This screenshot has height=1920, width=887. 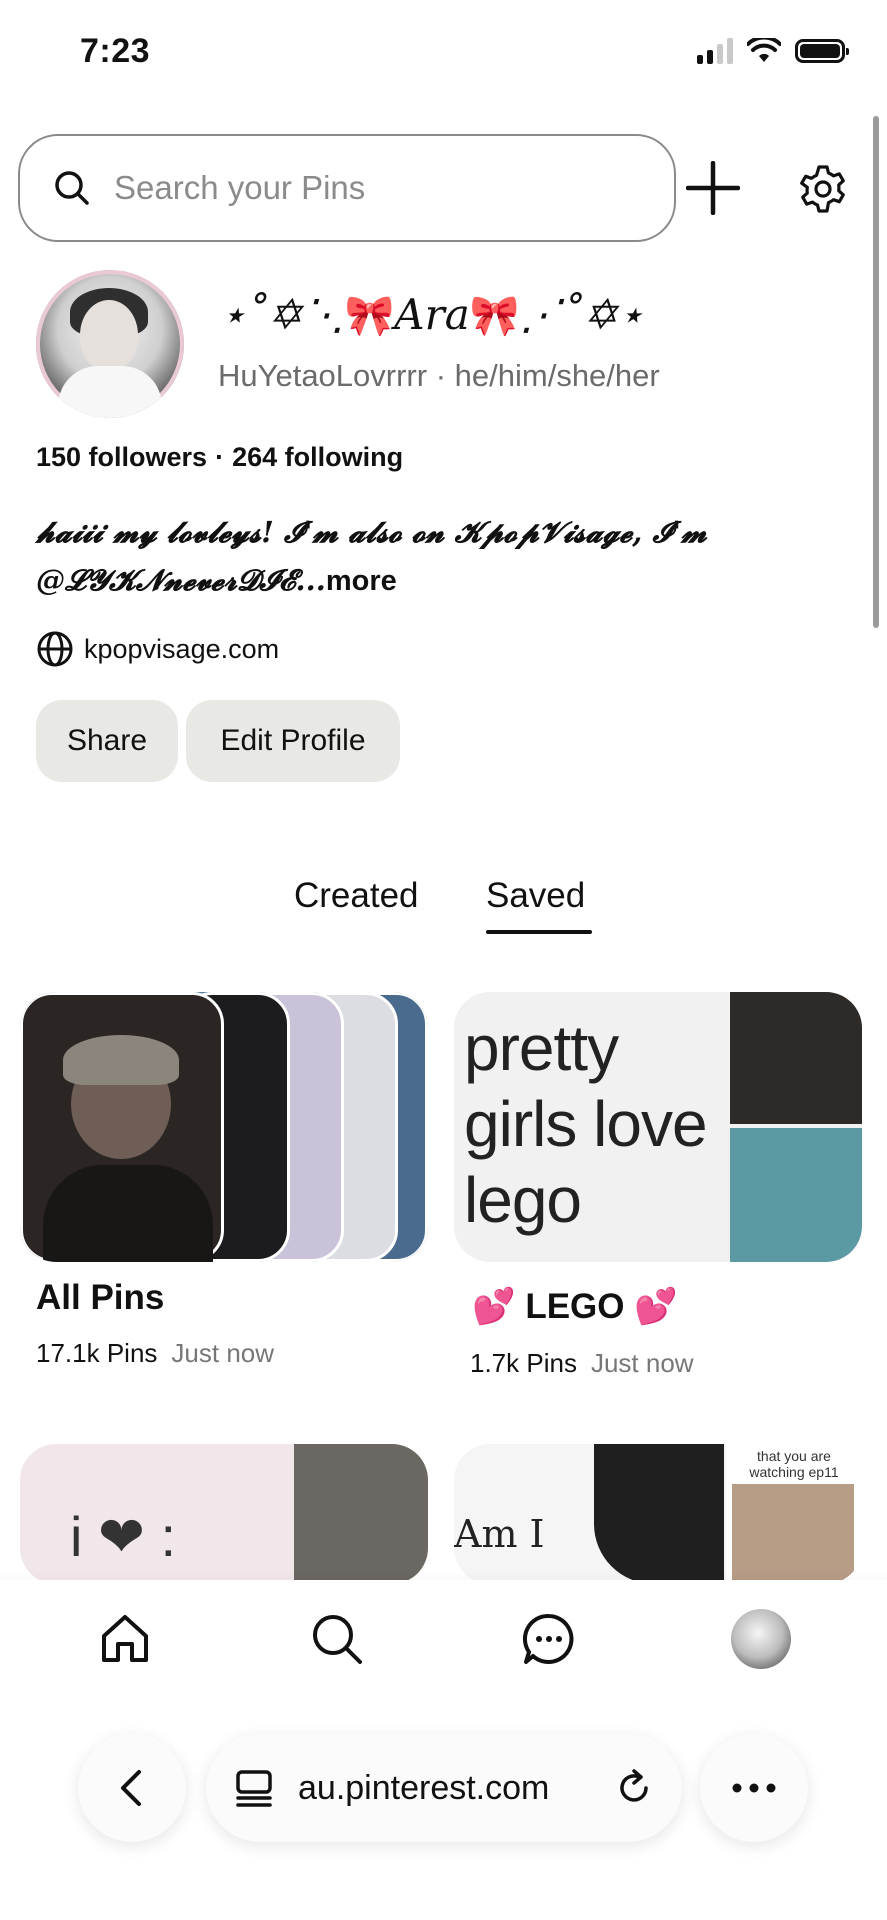 What do you see at coordinates (293, 741) in the screenshot?
I see `edit-profile-button: Edit Profile` at bounding box center [293, 741].